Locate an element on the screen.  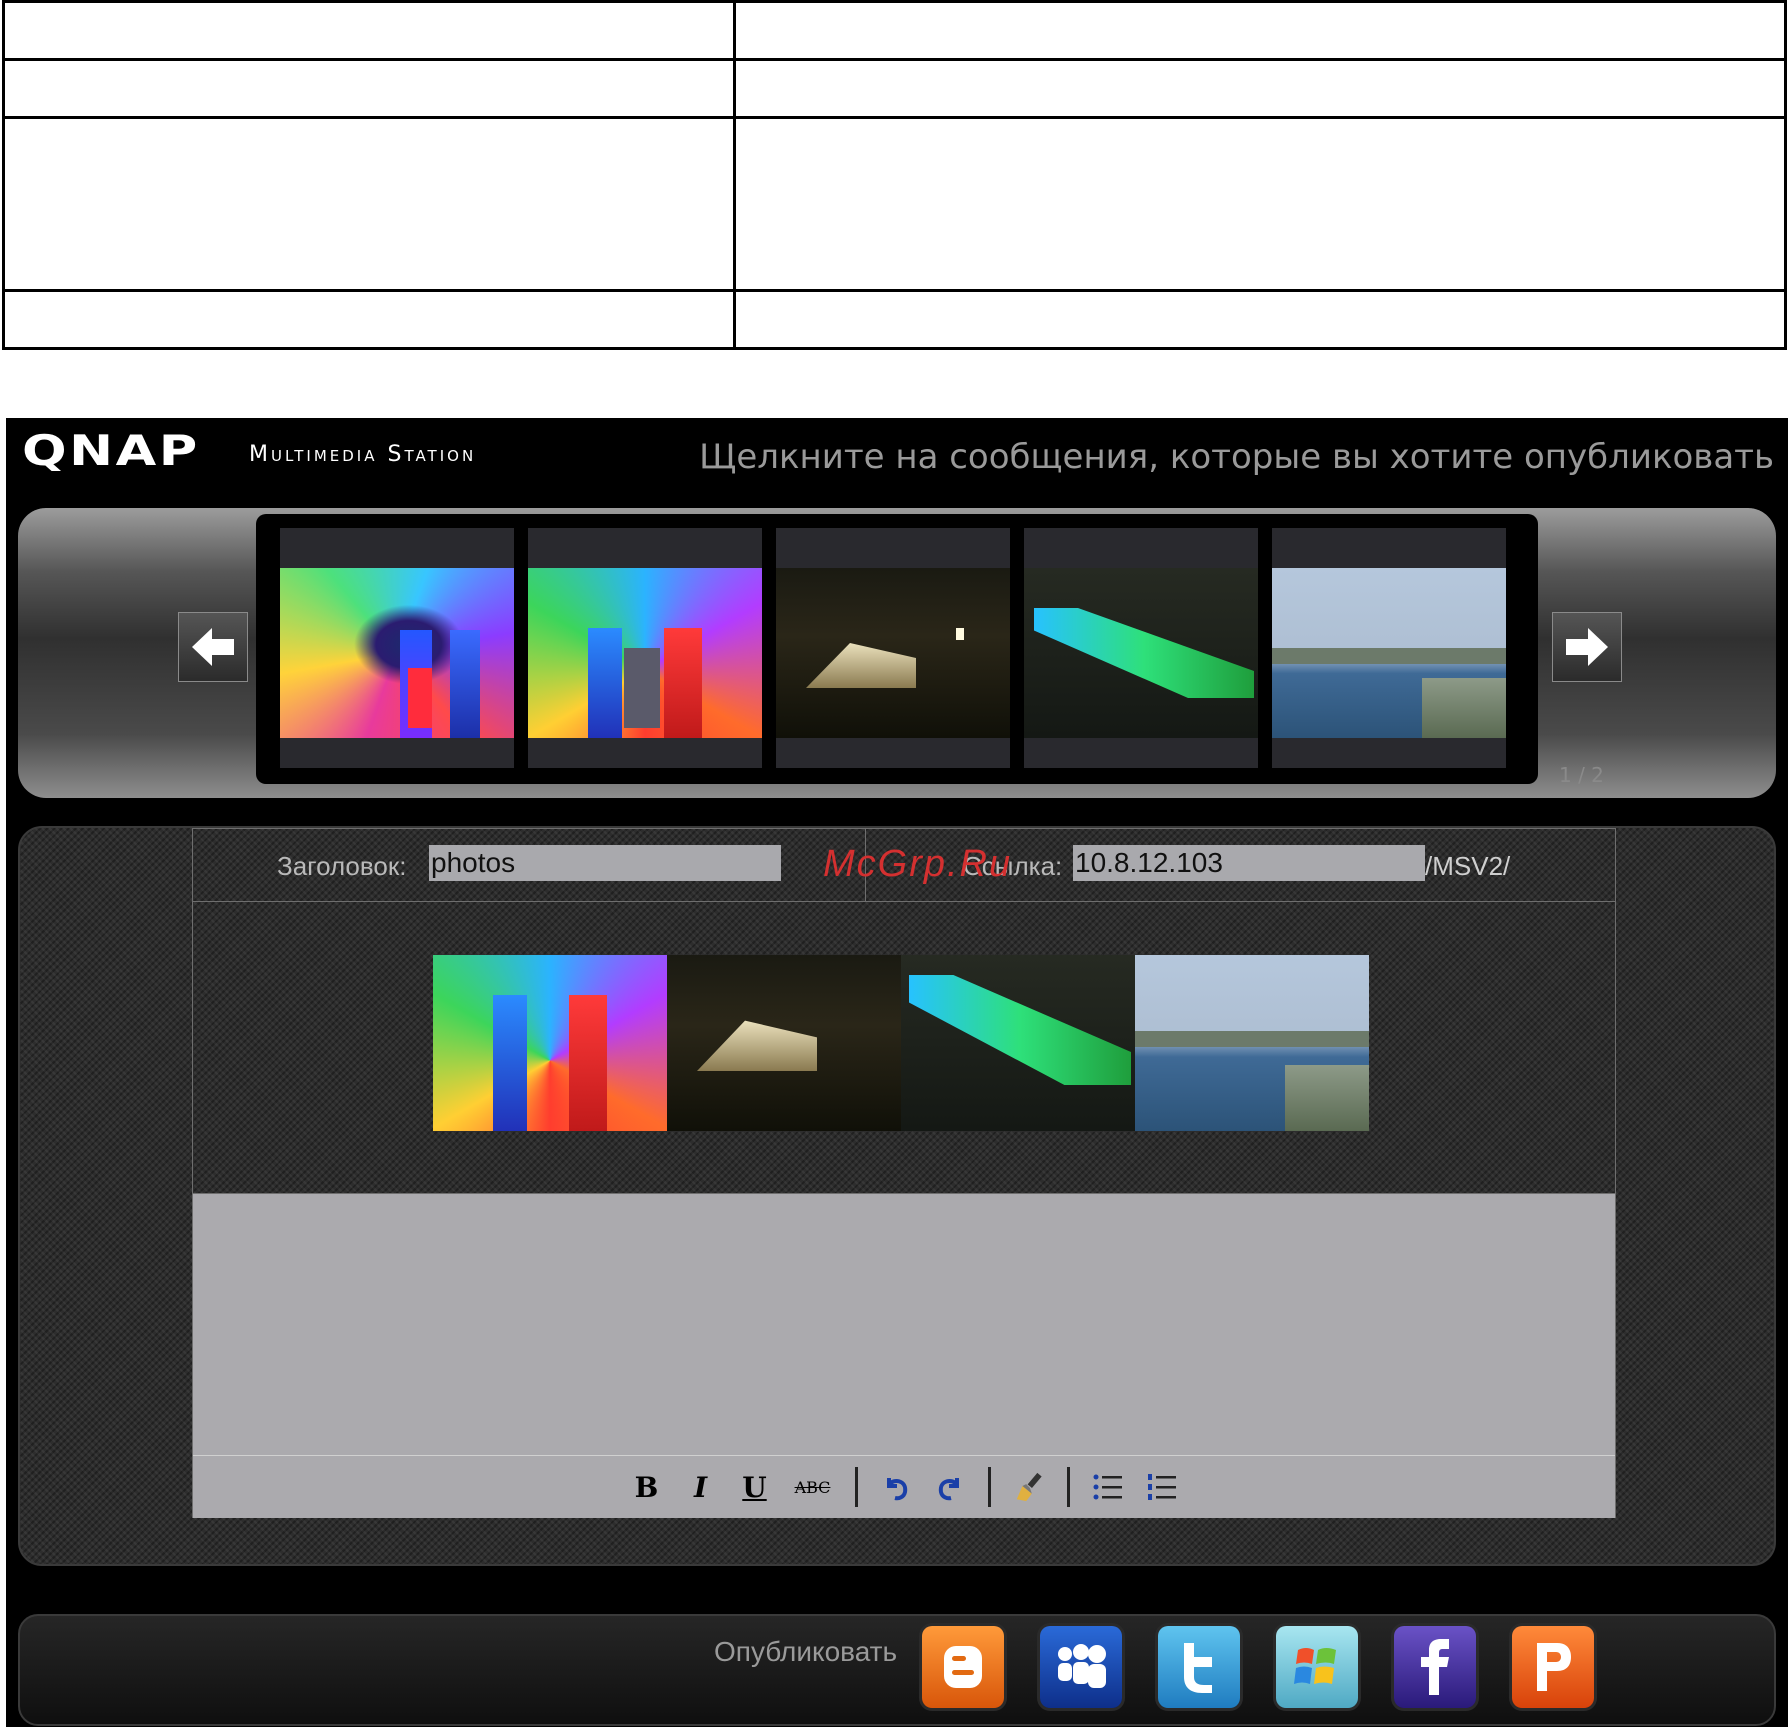
facebook-button is located at coordinates (1435, 1667).